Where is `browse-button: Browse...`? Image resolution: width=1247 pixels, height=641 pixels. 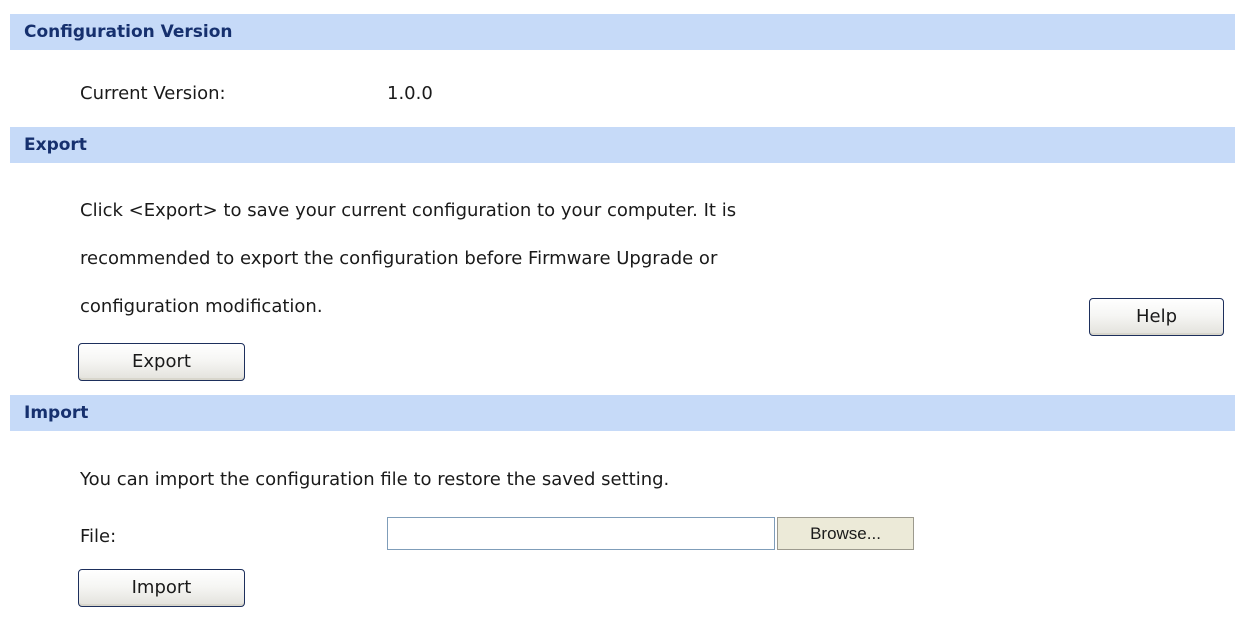 browse-button: Browse... is located at coordinates (845, 533).